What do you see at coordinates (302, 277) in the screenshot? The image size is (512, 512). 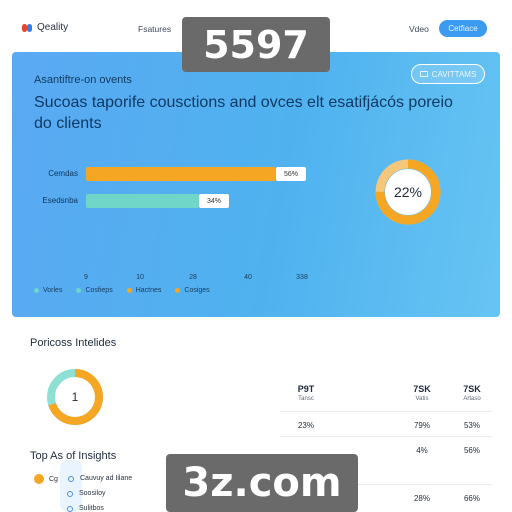 I see `x-tick-label: 338` at bounding box center [302, 277].